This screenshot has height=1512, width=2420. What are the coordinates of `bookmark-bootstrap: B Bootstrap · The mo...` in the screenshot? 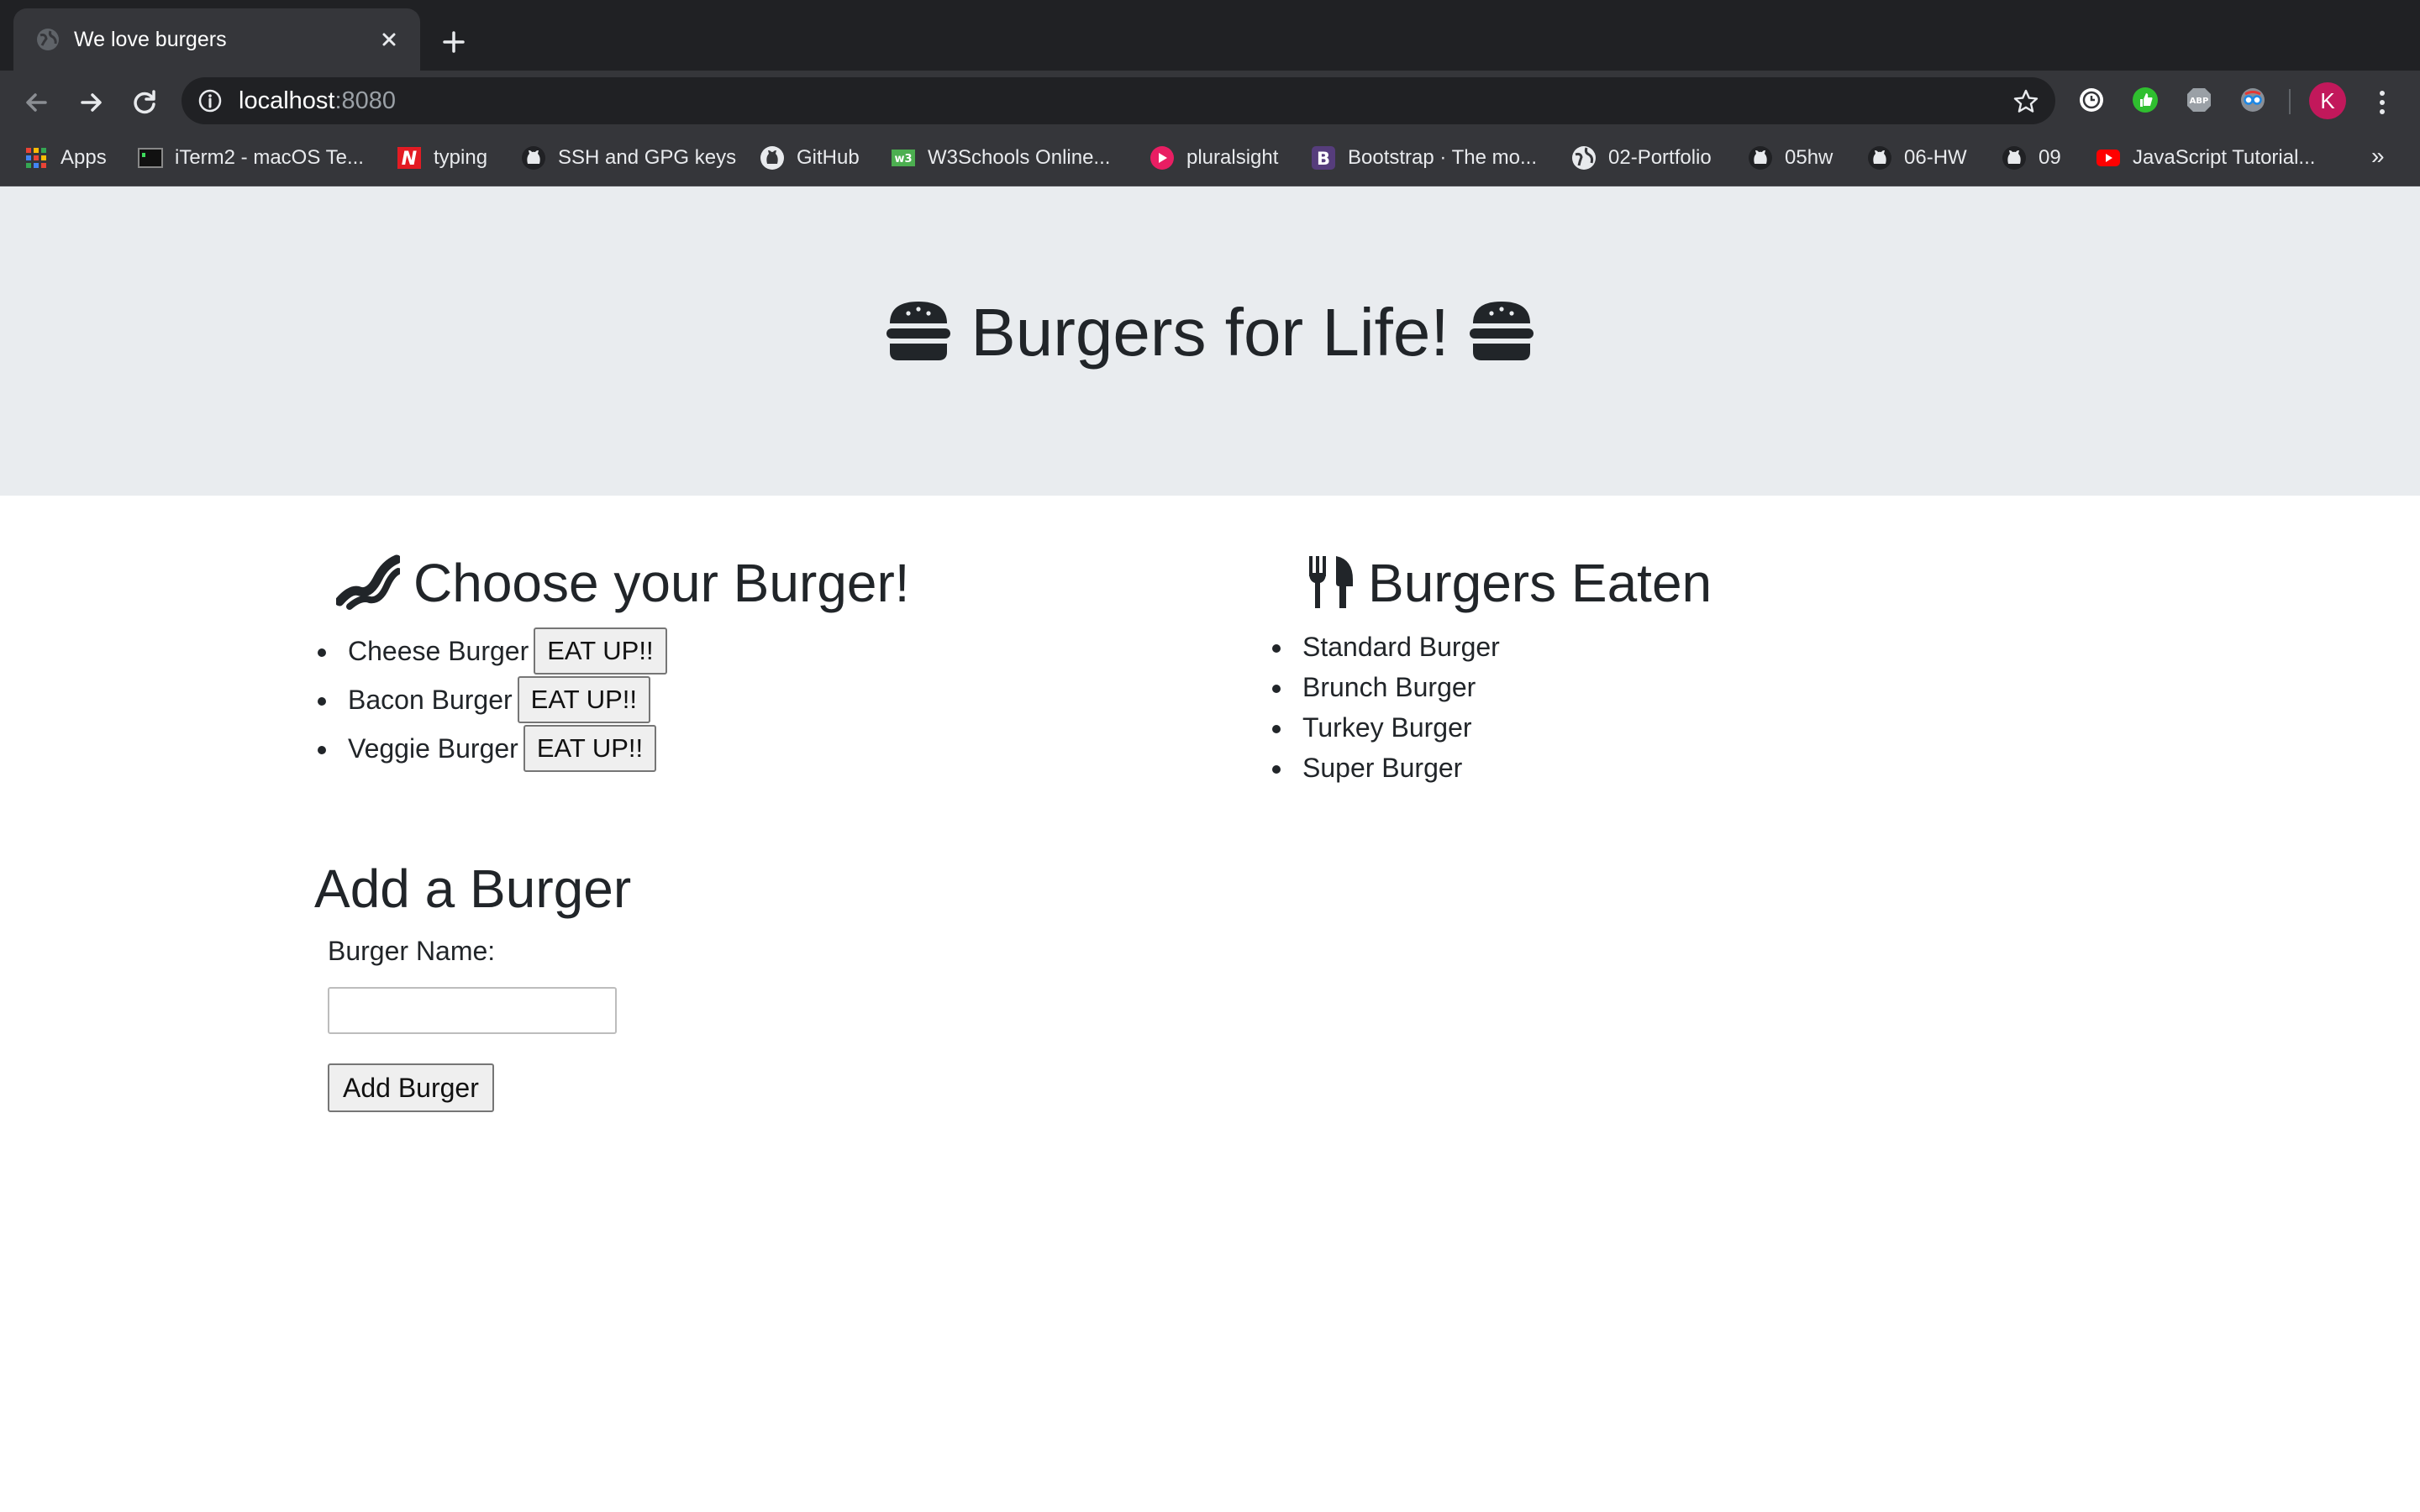 It's located at (1424, 158).